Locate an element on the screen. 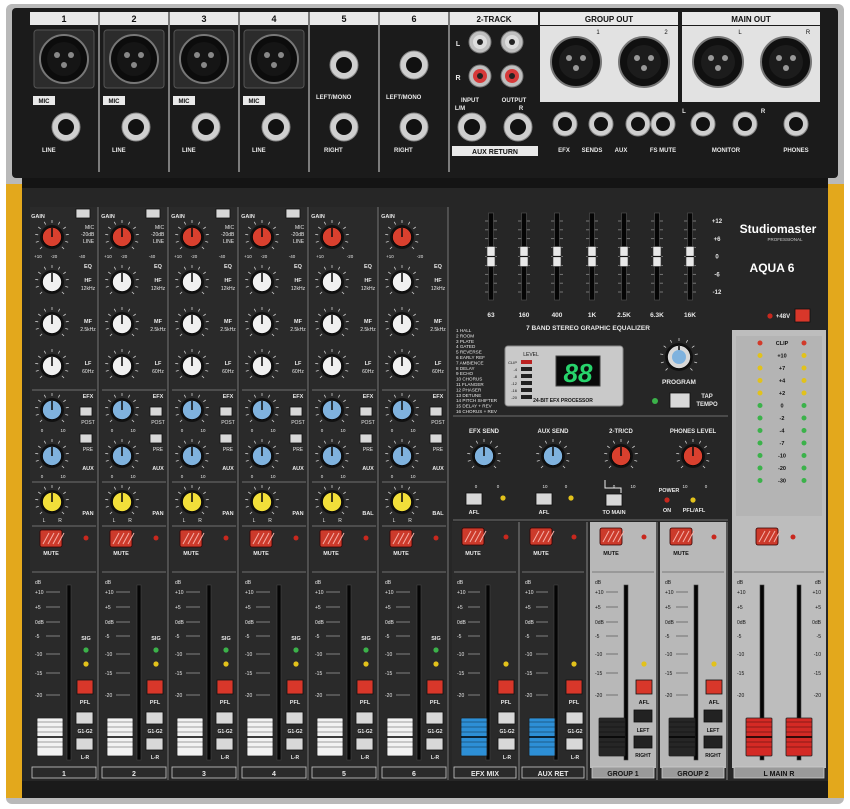  mic-switch-label: MIC is located at coordinates (90, 228).